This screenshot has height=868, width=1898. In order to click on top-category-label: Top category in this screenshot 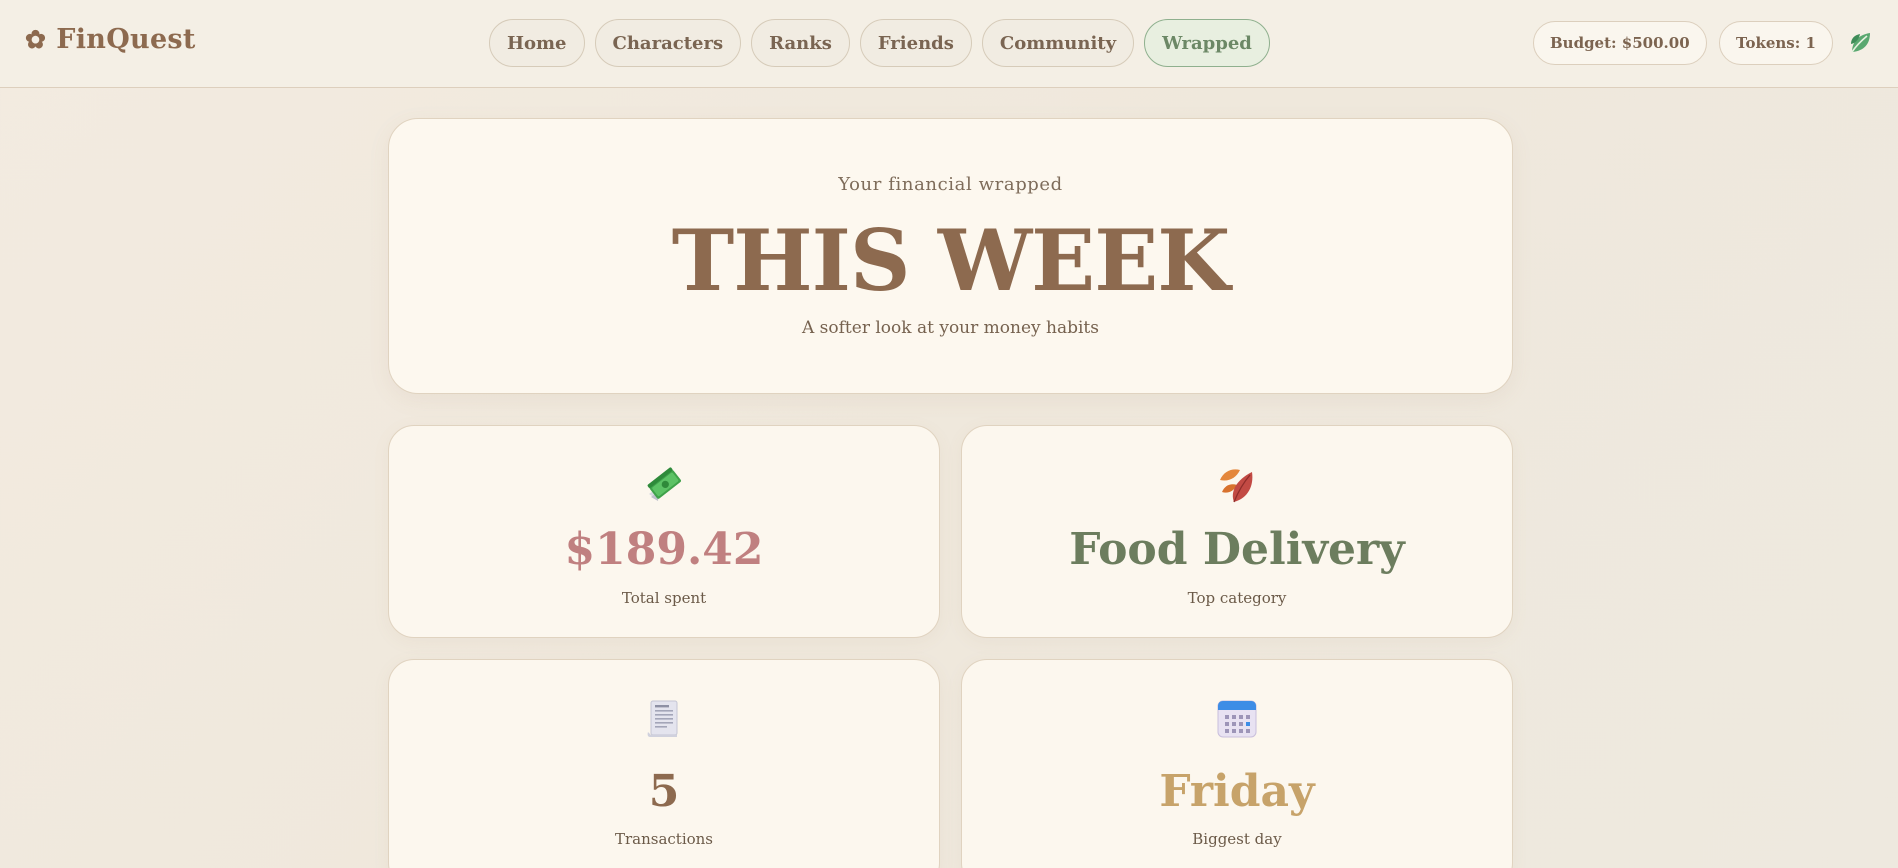, I will do `click(1237, 598)`.